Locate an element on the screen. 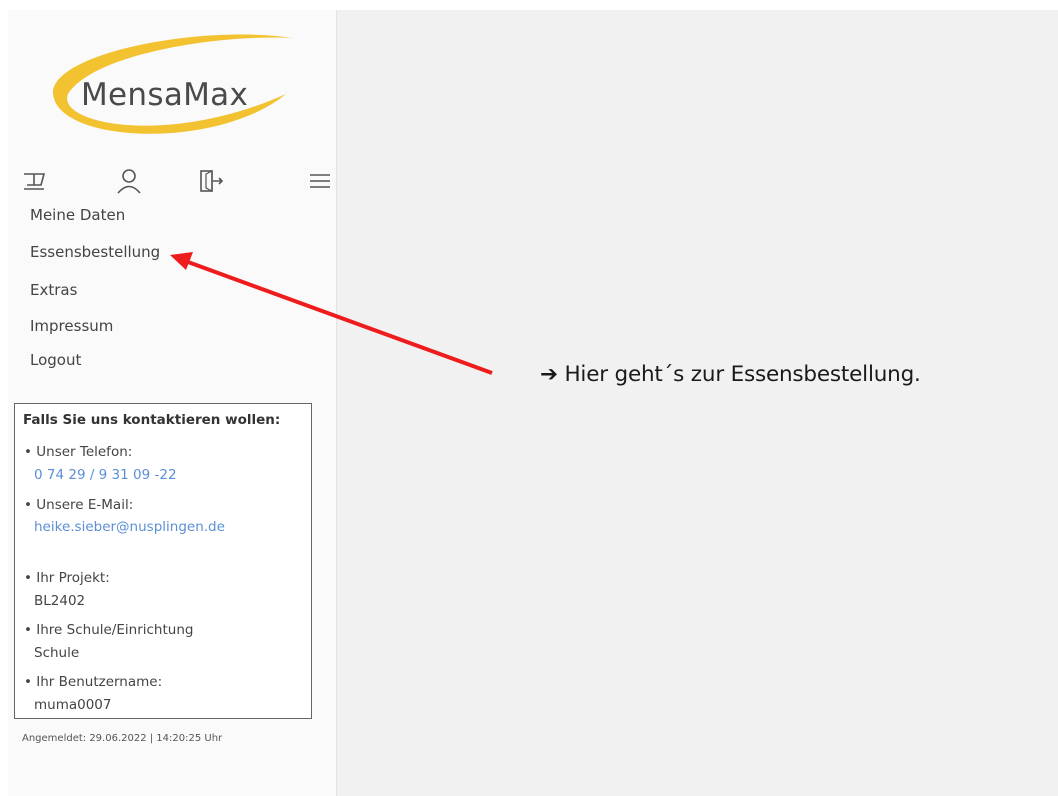  user-icon is located at coordinates (129, 182).